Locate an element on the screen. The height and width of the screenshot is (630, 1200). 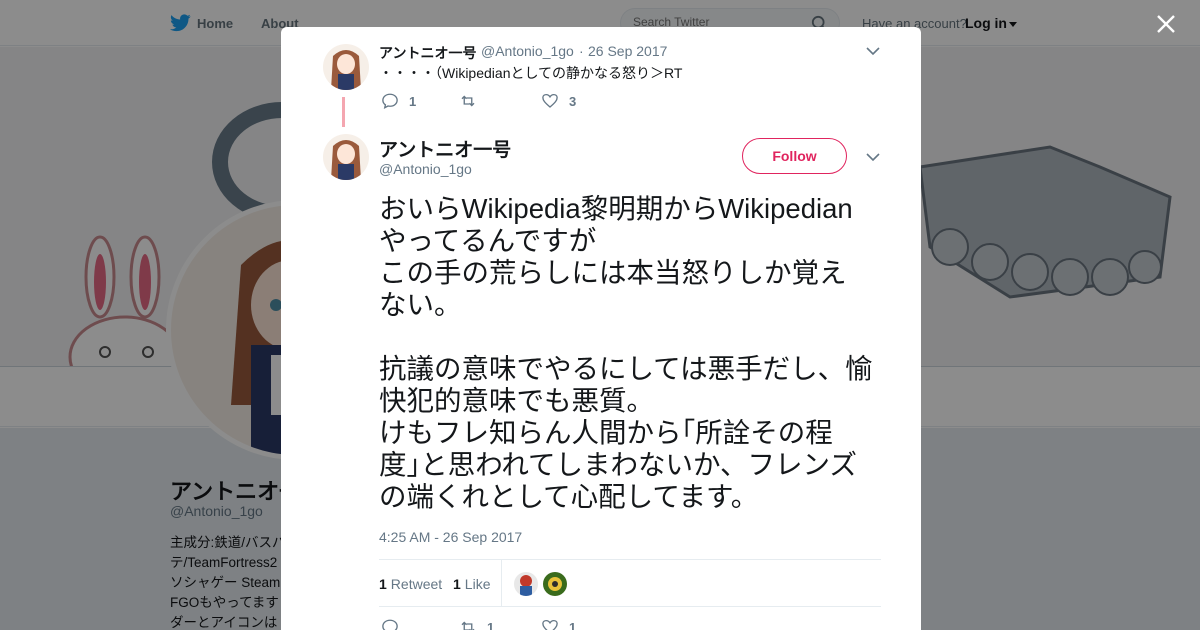
tweet-text-line: の端くれとして心配してます。 is located at coordinates (569, 496).